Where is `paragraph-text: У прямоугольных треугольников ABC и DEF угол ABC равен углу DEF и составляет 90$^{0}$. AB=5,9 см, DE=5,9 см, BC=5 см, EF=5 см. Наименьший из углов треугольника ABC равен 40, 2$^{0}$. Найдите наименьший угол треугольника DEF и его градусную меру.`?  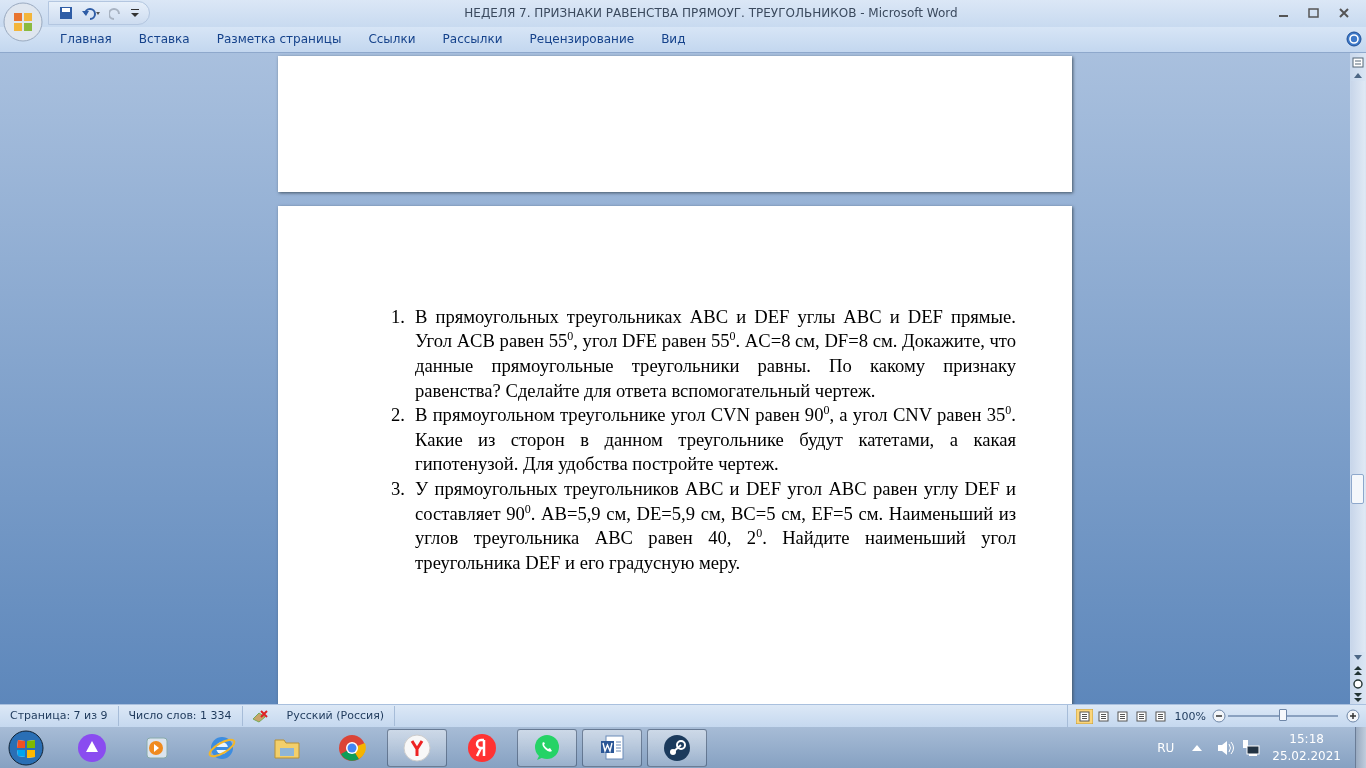
paragraph-text: У прямоугольных треугольников ABC и DEF угол ABC равен углу DEF и составляет 90$^{0}$. AB=5,9 см, DE=5,9 см, BC=5 см, EF=5 см. Наименьший из углов треугольника ABC равен 40, 2$^{0}$. Найдите наименьший угол треугольника DEF и его градусную меру. is located at coordinates (715, 526).